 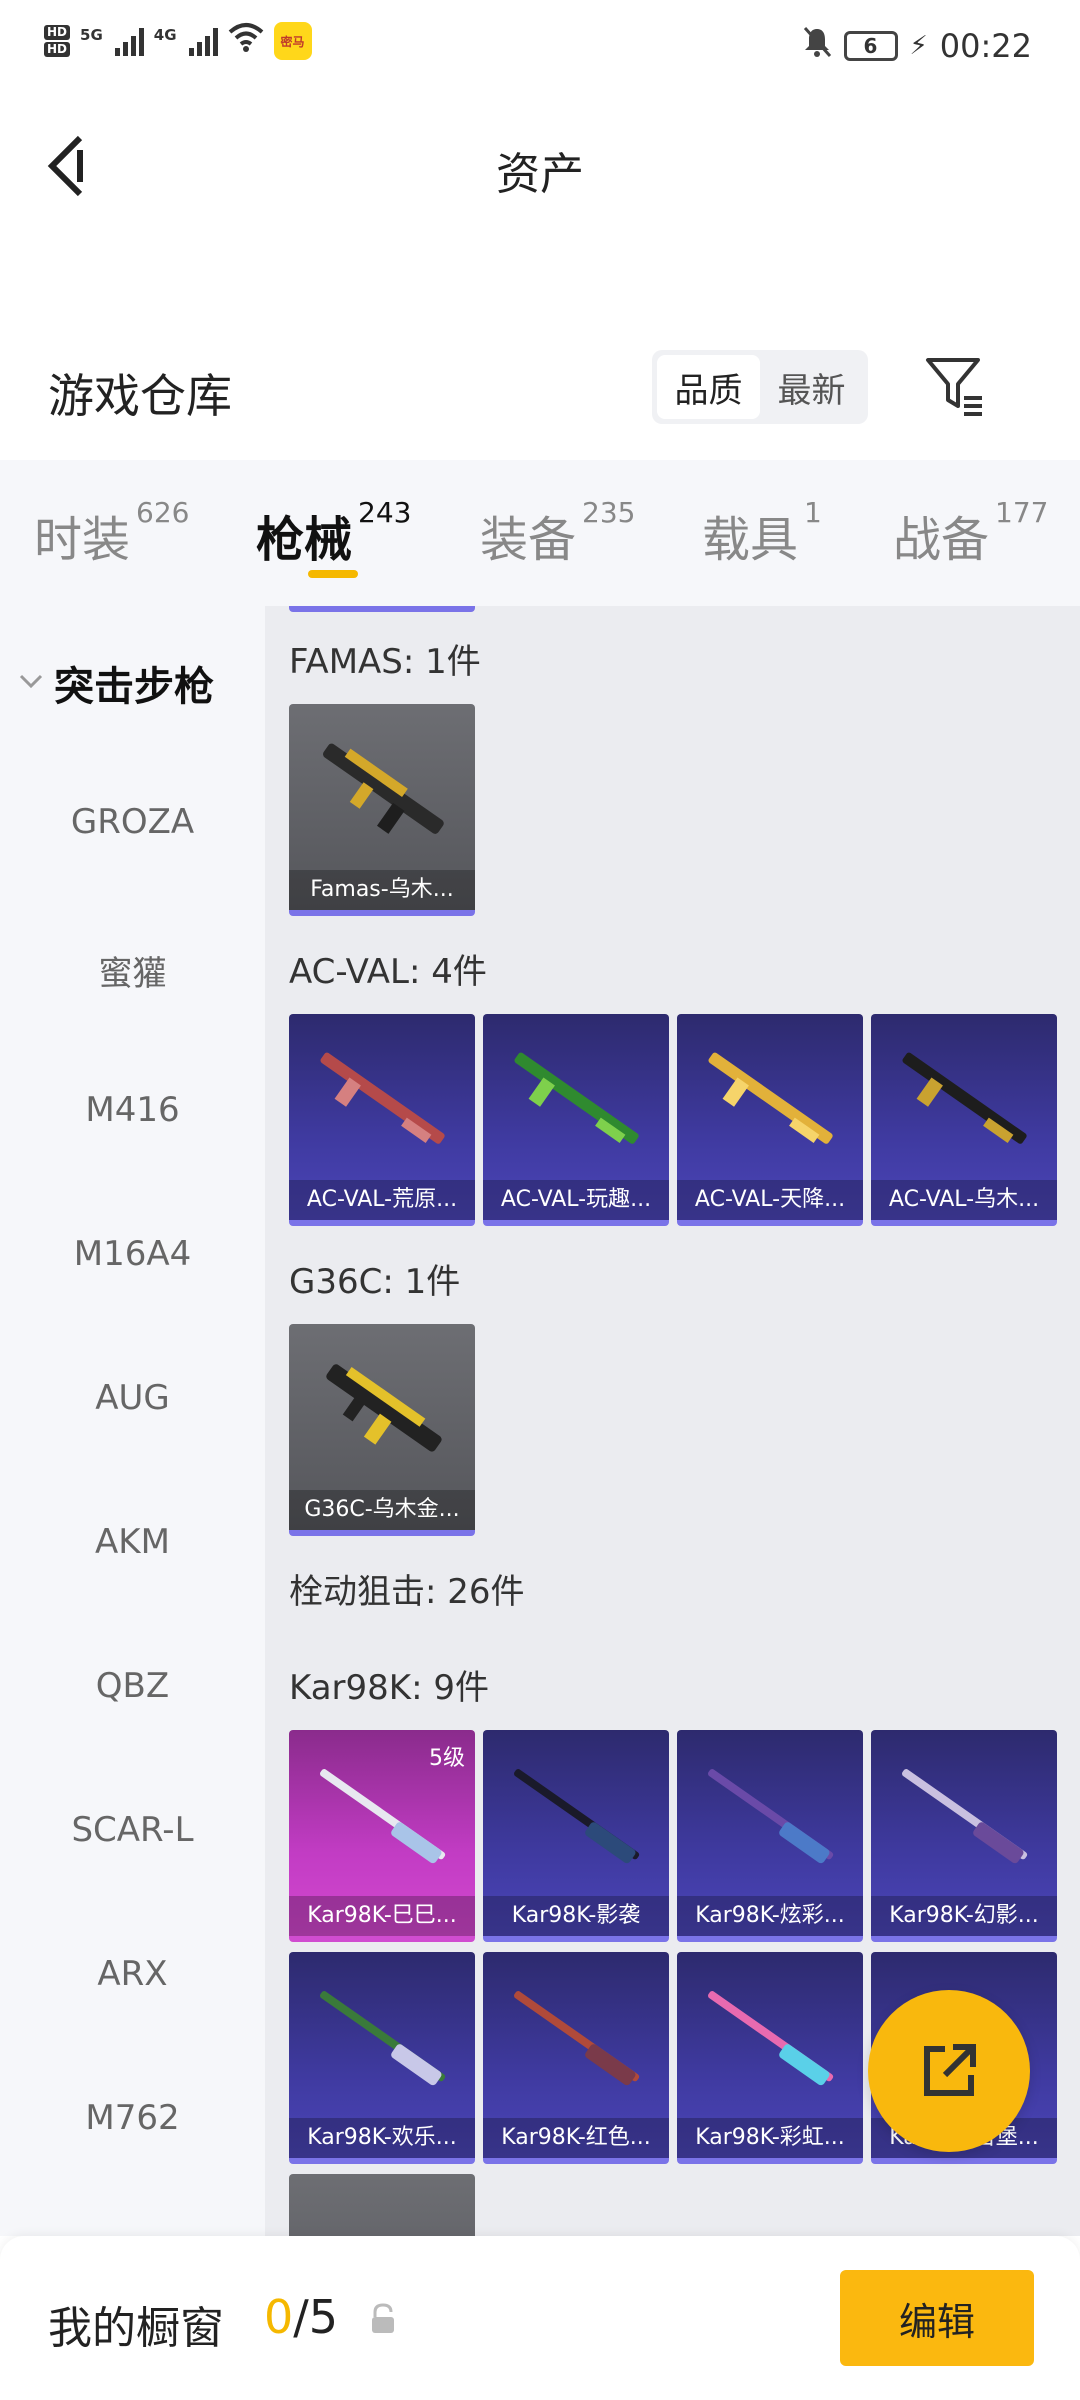 I want to click on lock-icon, so click(x=383, y=2318).